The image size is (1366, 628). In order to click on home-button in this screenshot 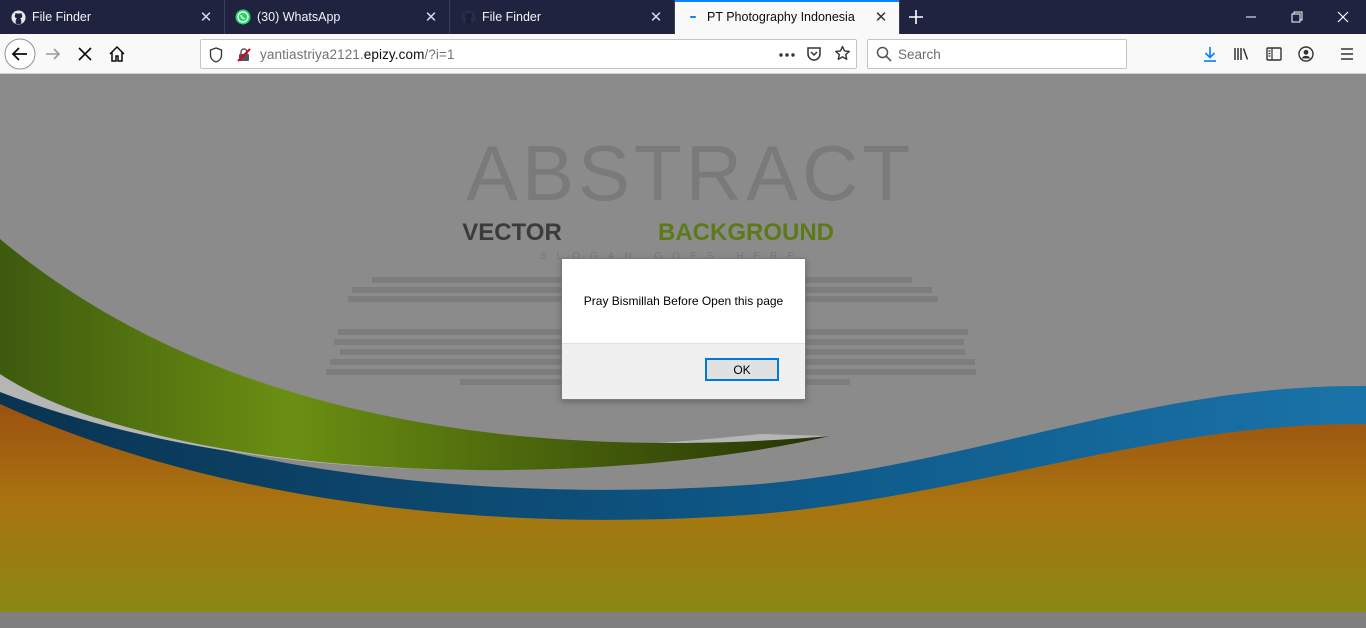, I will do `click(117, 54)`.